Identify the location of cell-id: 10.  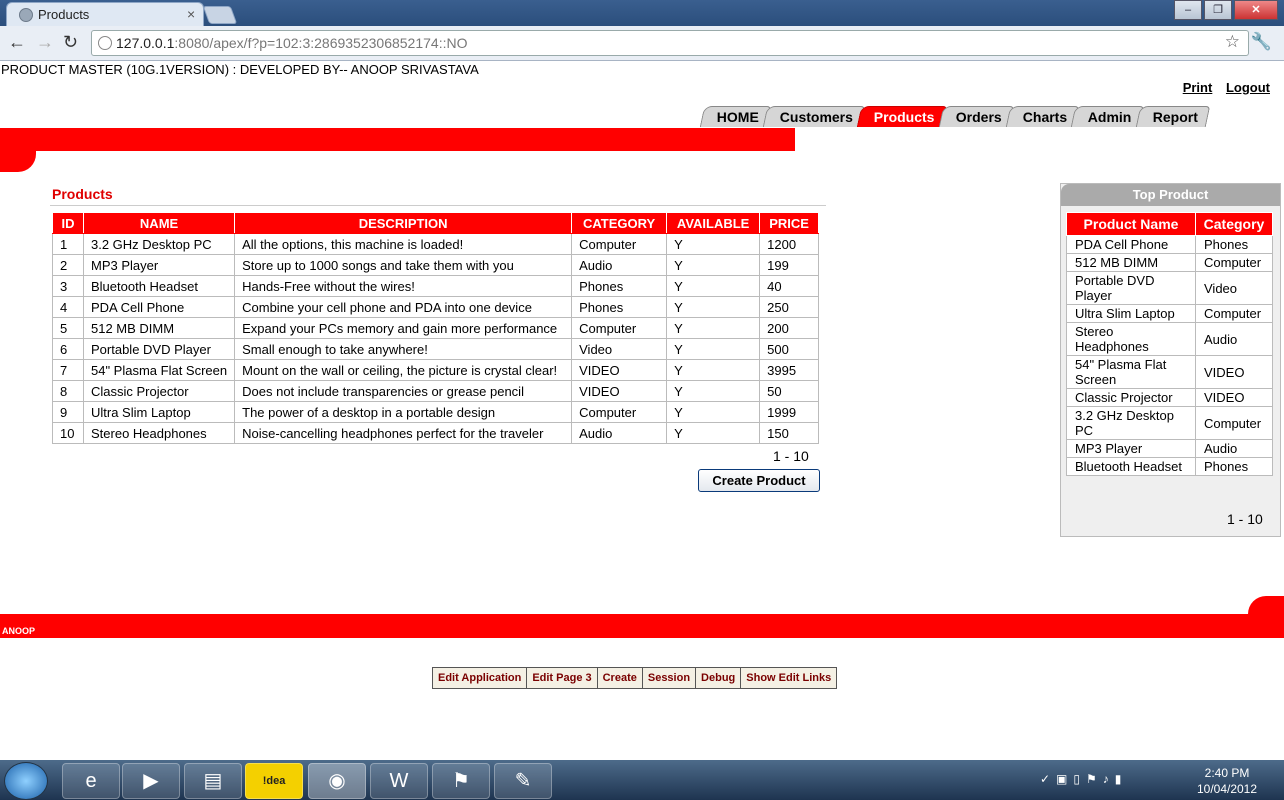
(68, 433).